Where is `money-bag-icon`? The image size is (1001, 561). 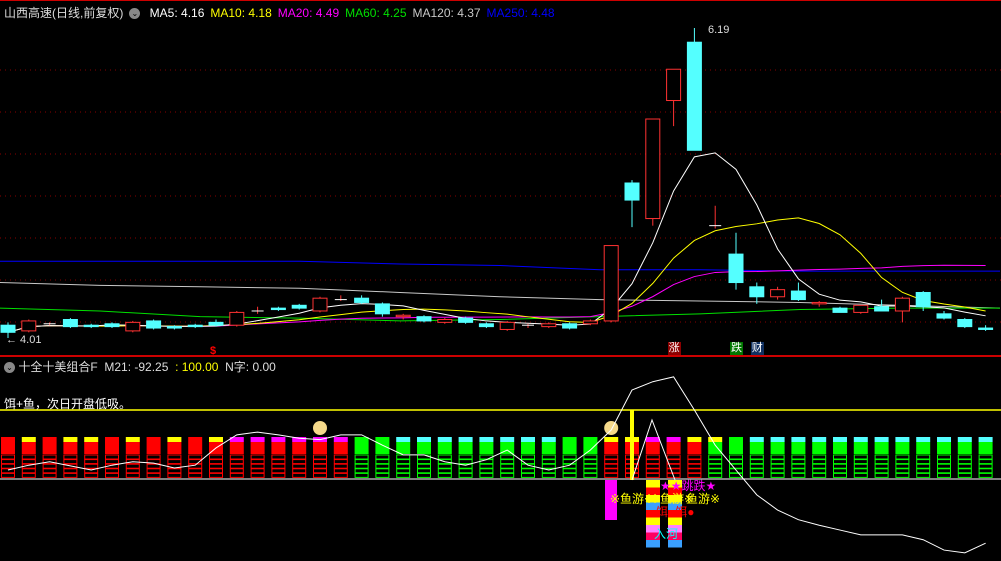 money-bag-icon is located at coordinates (611, 428).